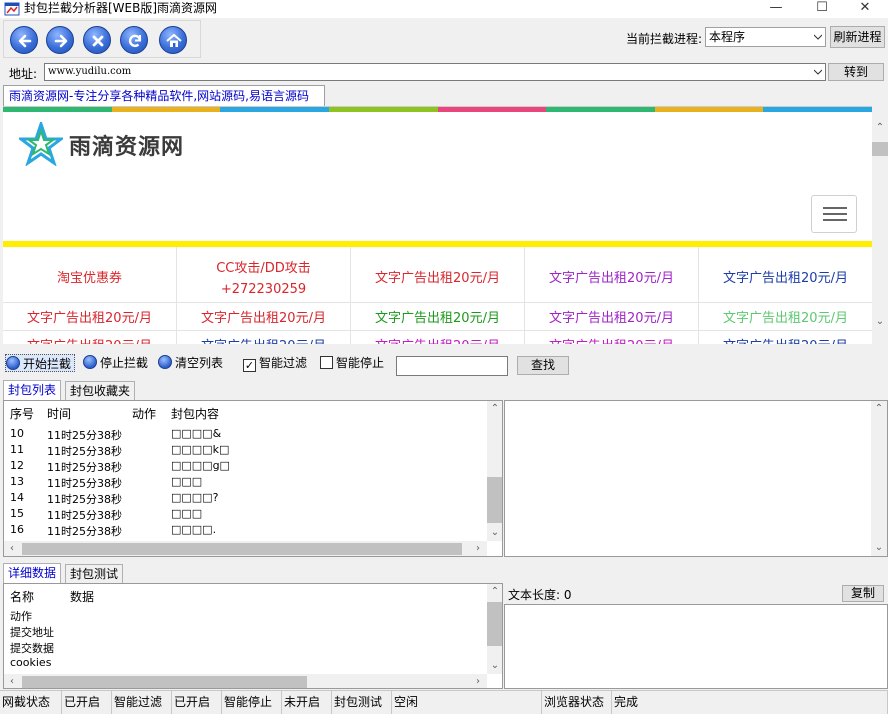  I want to click on clear-list-button: 清空列表, so click(190, 363).